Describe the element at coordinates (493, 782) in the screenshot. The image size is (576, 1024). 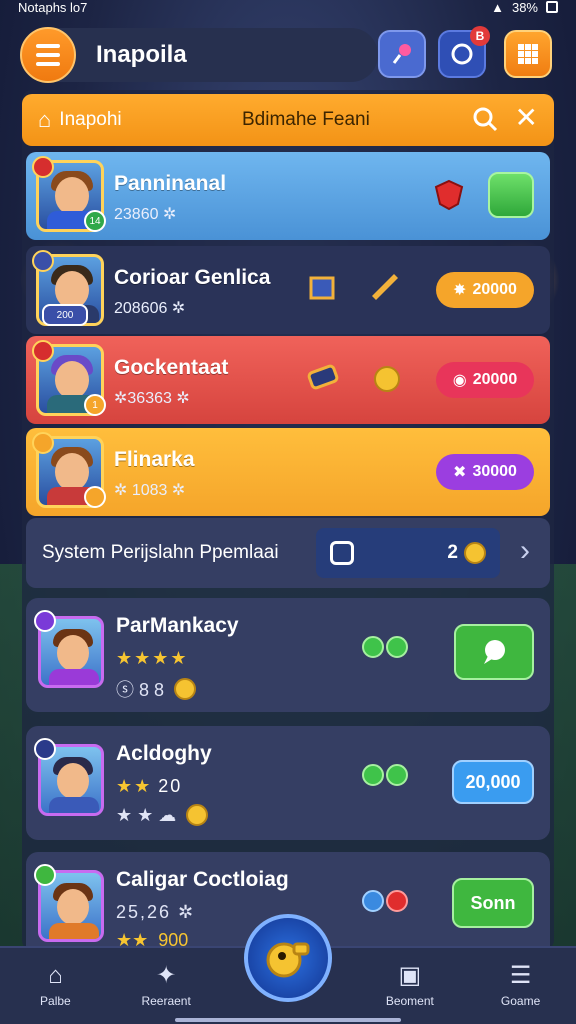
I see `value-button: 20,000` at that location.